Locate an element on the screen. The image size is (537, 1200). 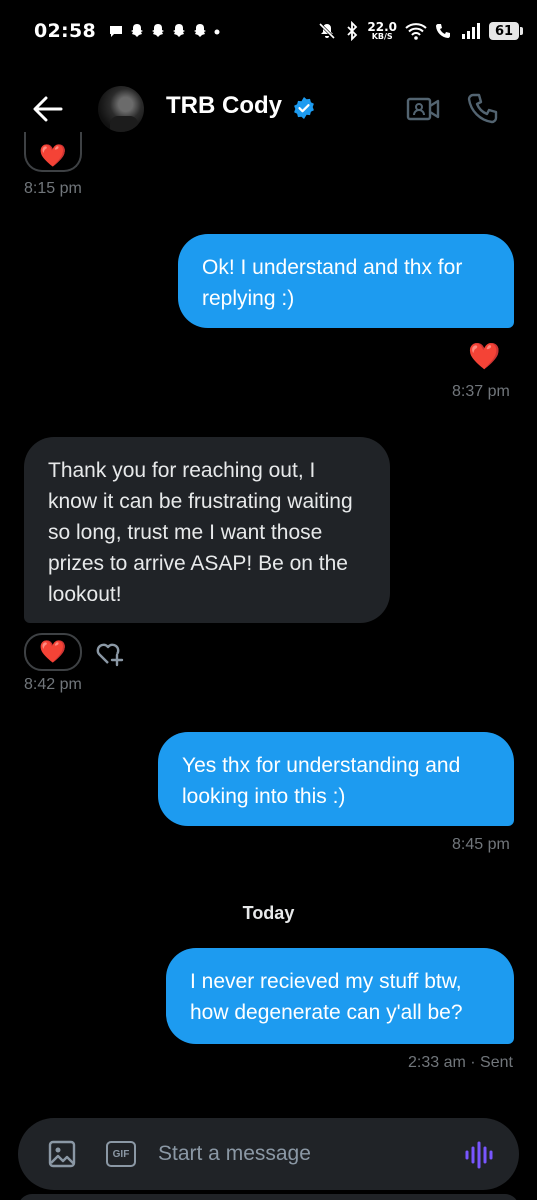
status-bar: 02:58 22.0 KB/S 61 is located at coordinates (268, 31).